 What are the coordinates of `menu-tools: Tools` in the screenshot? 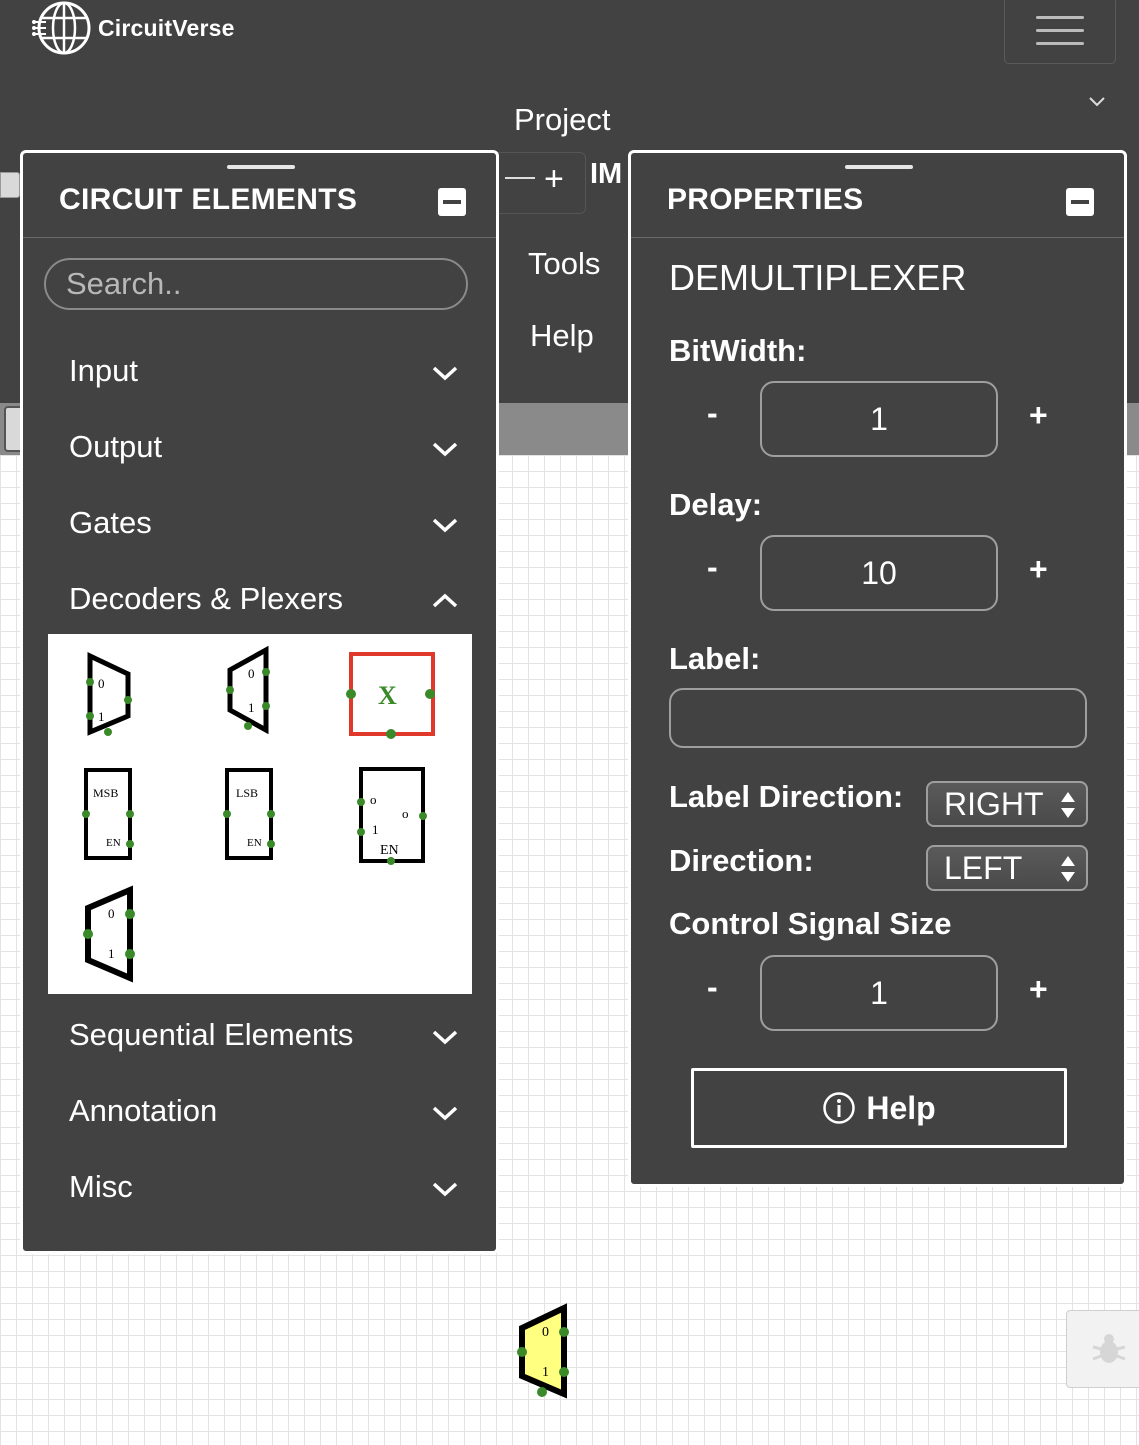 It's located at (564, 264).